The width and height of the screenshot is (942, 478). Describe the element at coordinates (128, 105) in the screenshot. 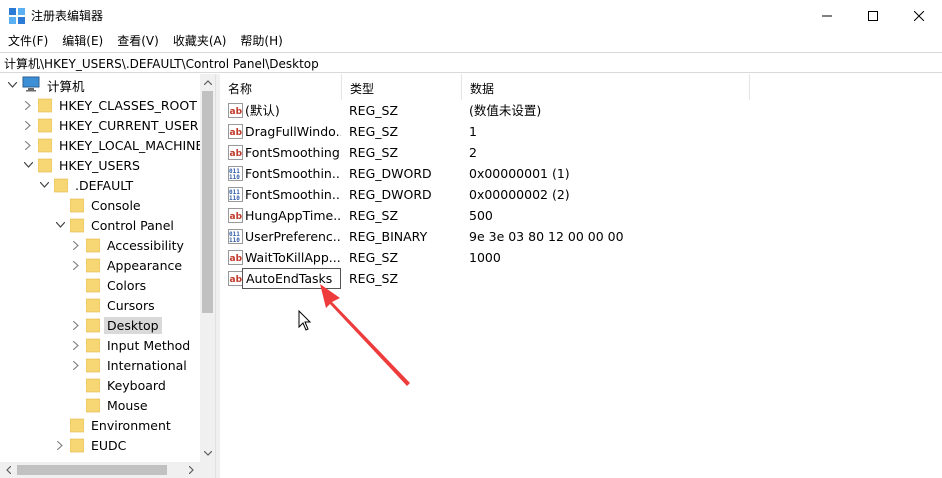

I see `tree-item-label: HKEY_CLASSES_ROOT` at that location.